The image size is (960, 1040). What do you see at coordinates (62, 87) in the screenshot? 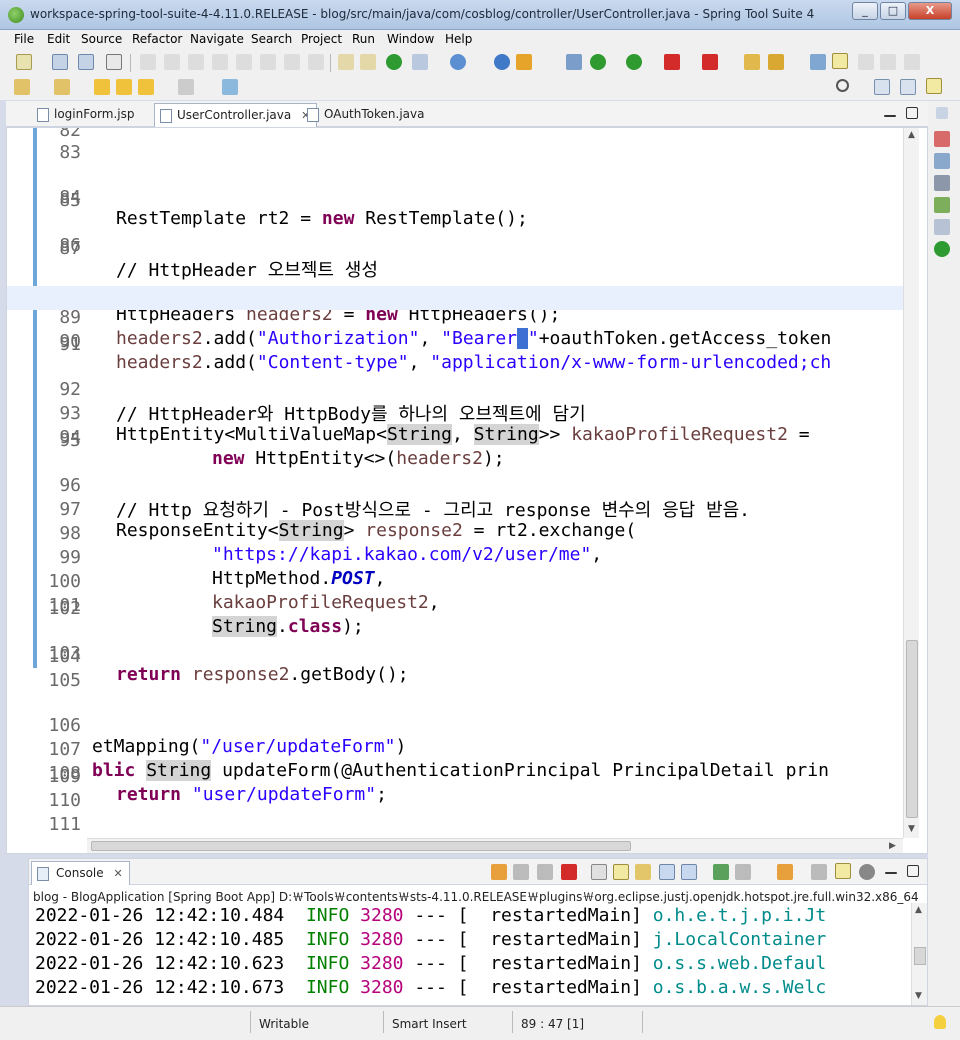
I see `previous-annotation-icon` at bounding box center [62, 87].